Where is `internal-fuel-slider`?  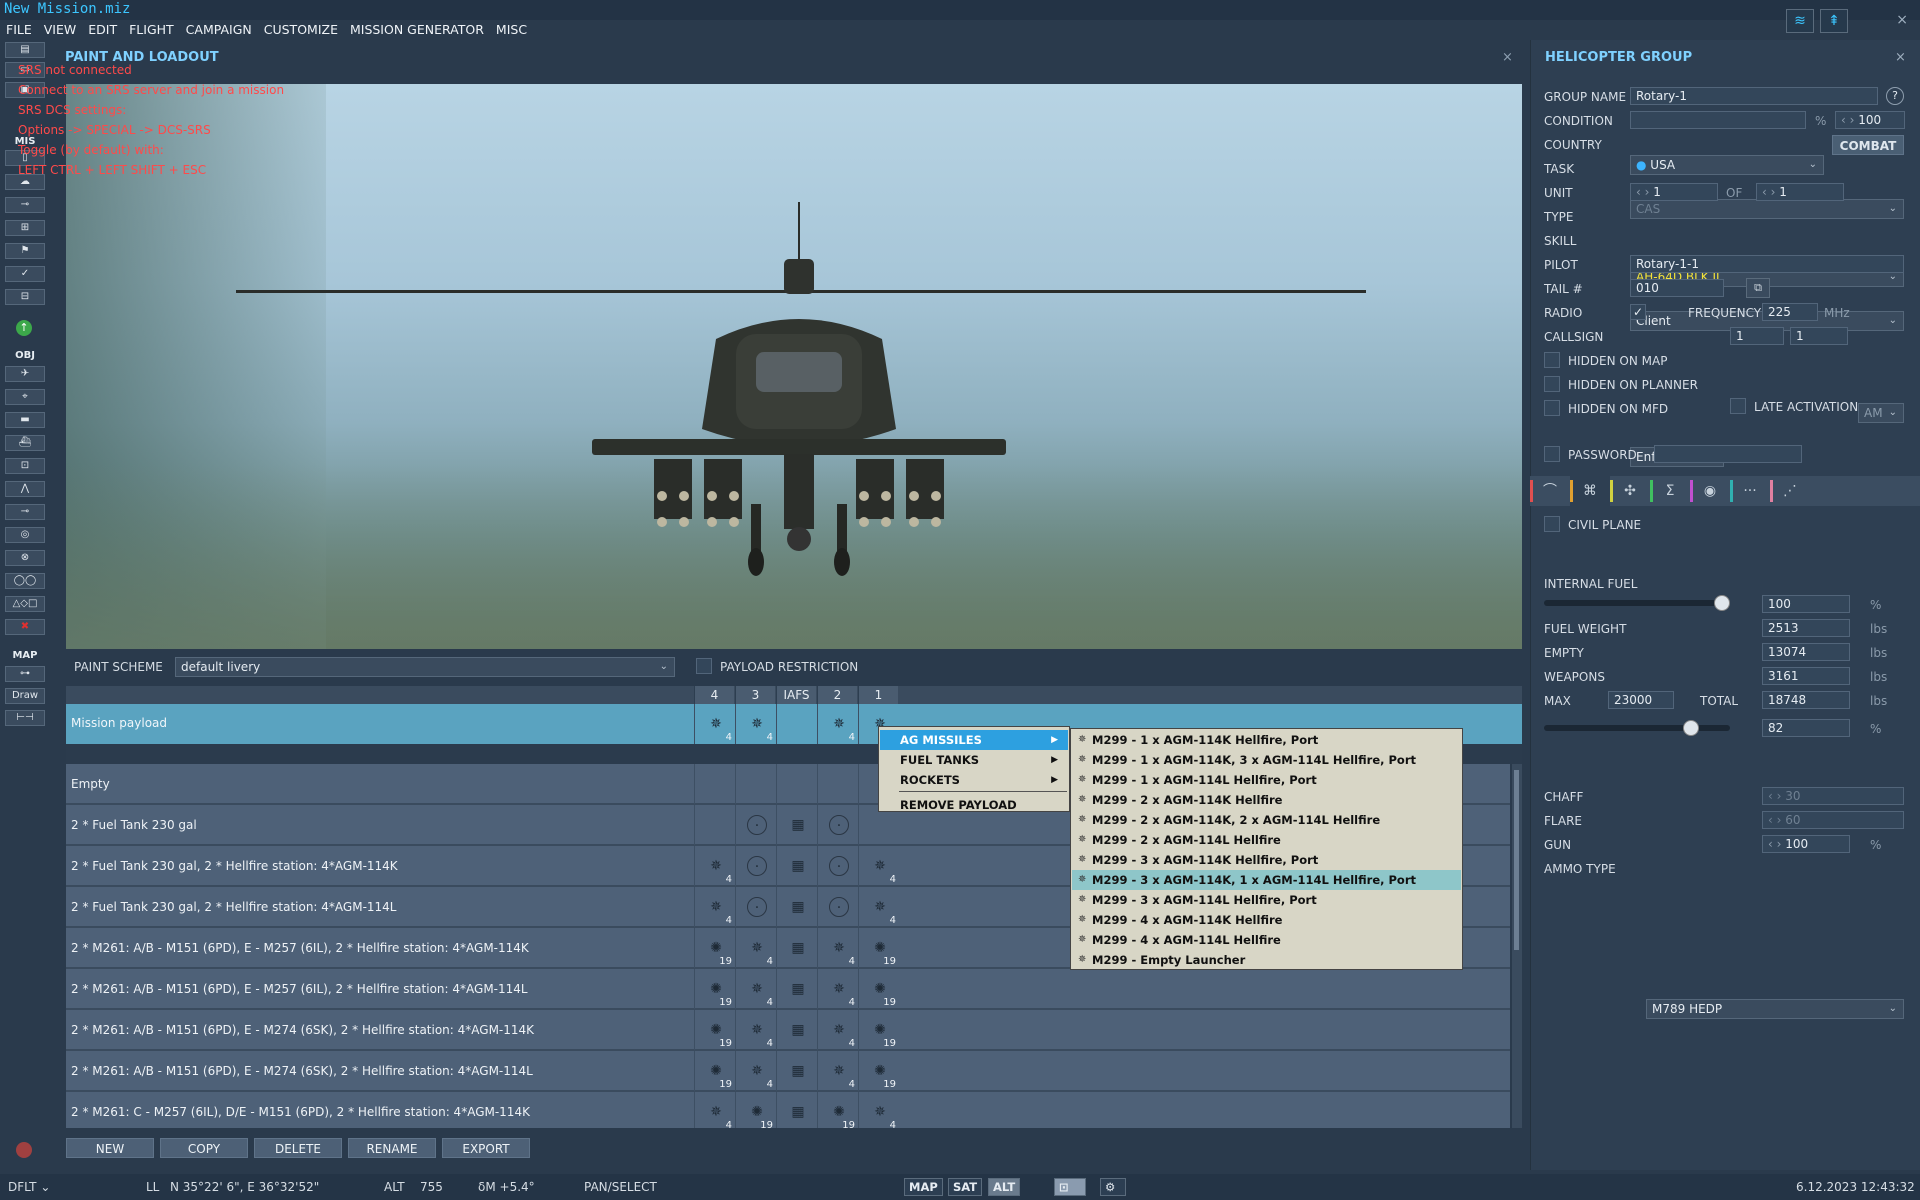
internal-fuel-slider is located at coordinates (1637, 603).